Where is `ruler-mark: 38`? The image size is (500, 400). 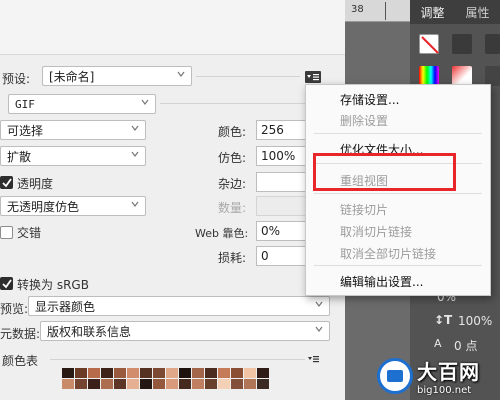
ruler-mark: 38 is located at coordinates (357, 9).